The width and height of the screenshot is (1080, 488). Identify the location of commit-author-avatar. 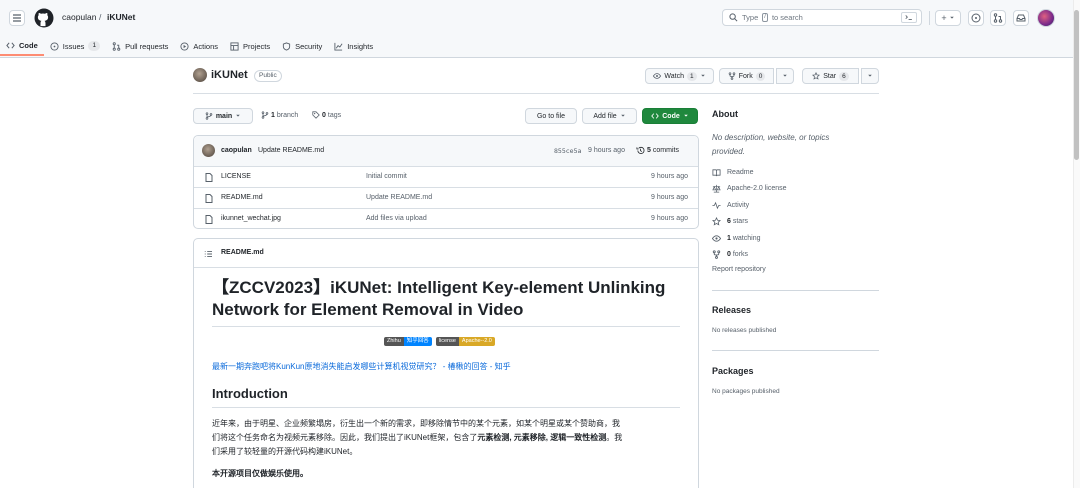
(208, 150).